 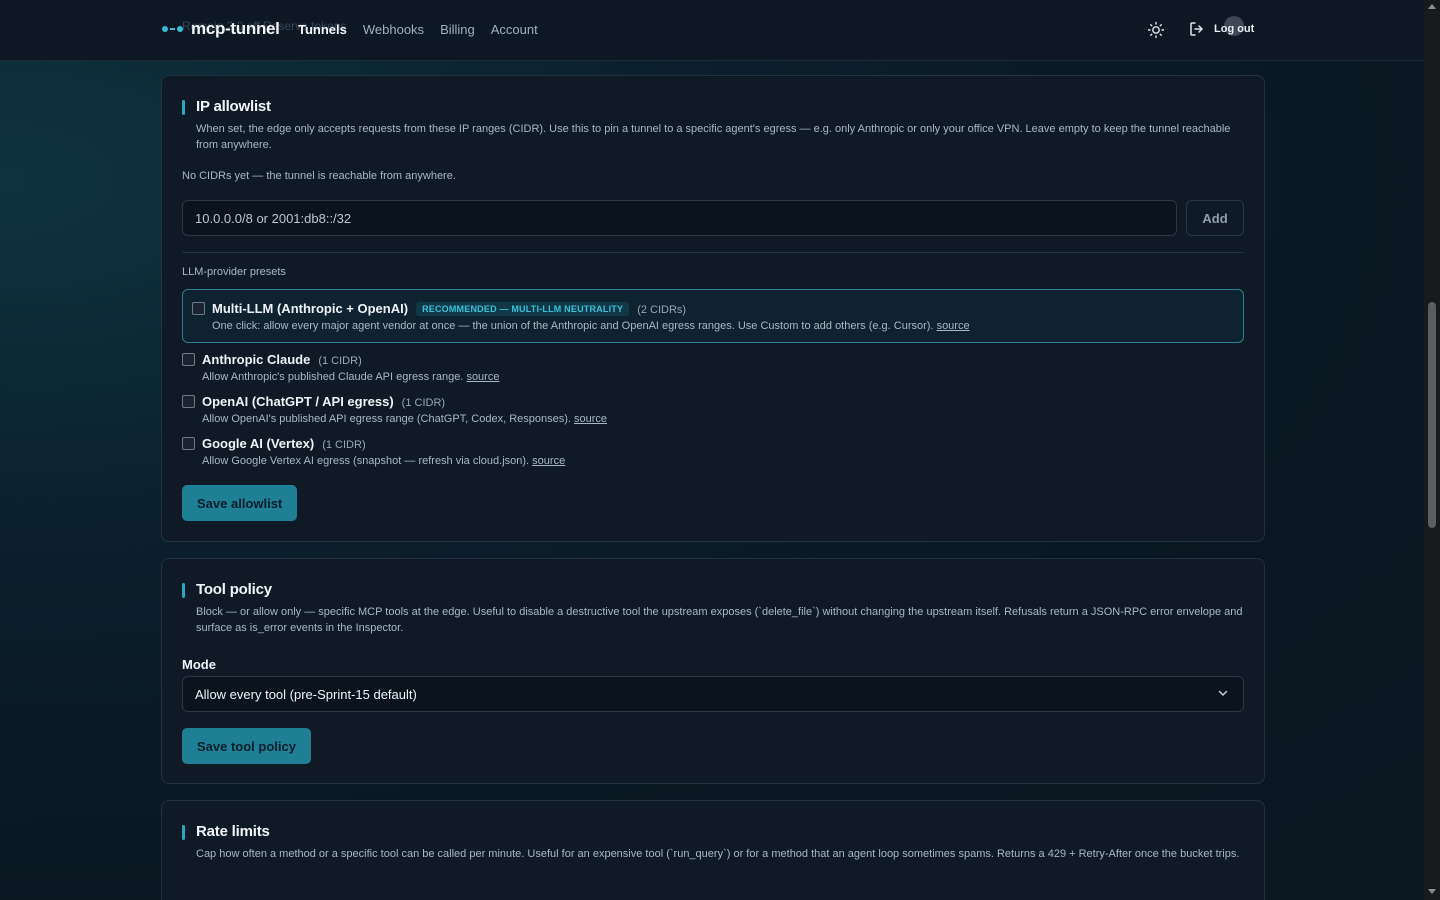 What do you see at coordinates (226, 831) in the screenshot?
I see `rate-limits-title: Rate limits` at bounding box center [226, 831].